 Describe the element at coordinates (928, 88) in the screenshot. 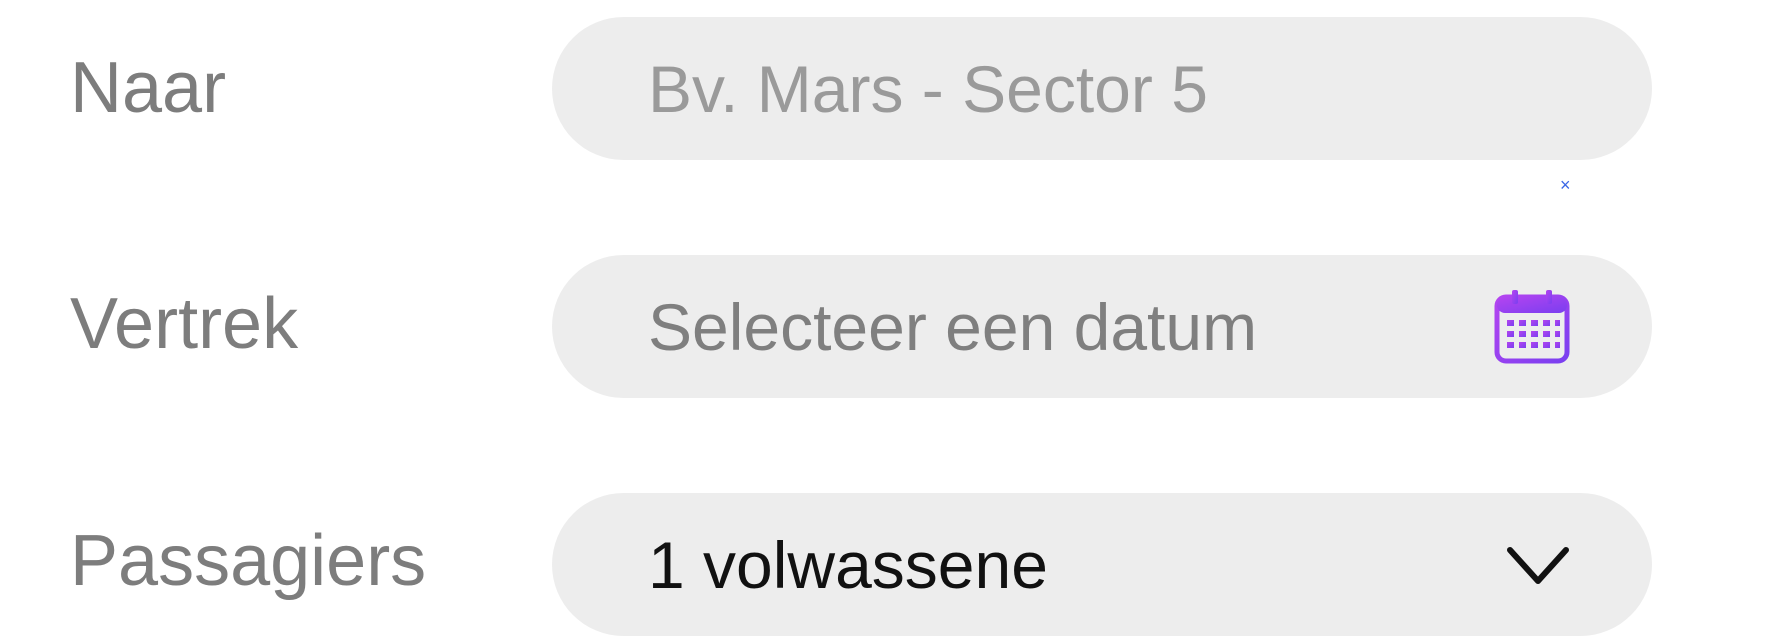

I see `destination-placeholder: Bv. Mars - Sector 5` at that location.